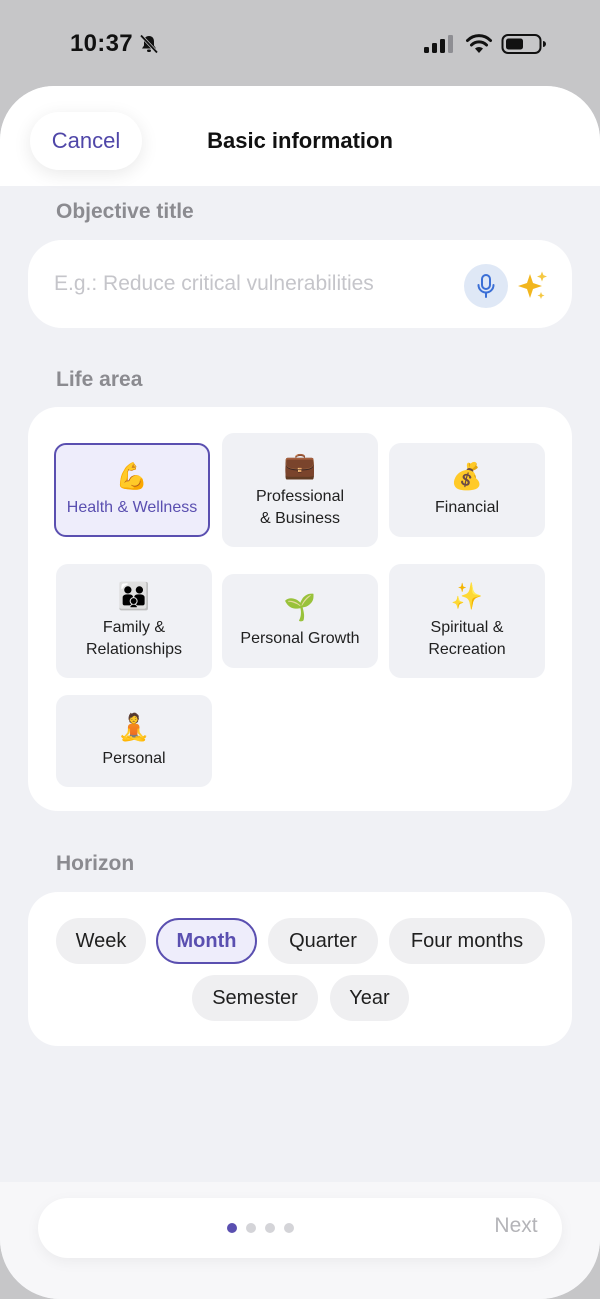 The image size is (600, 1299). I want to click on briefcase-icon: 💼, so click(300, 465).